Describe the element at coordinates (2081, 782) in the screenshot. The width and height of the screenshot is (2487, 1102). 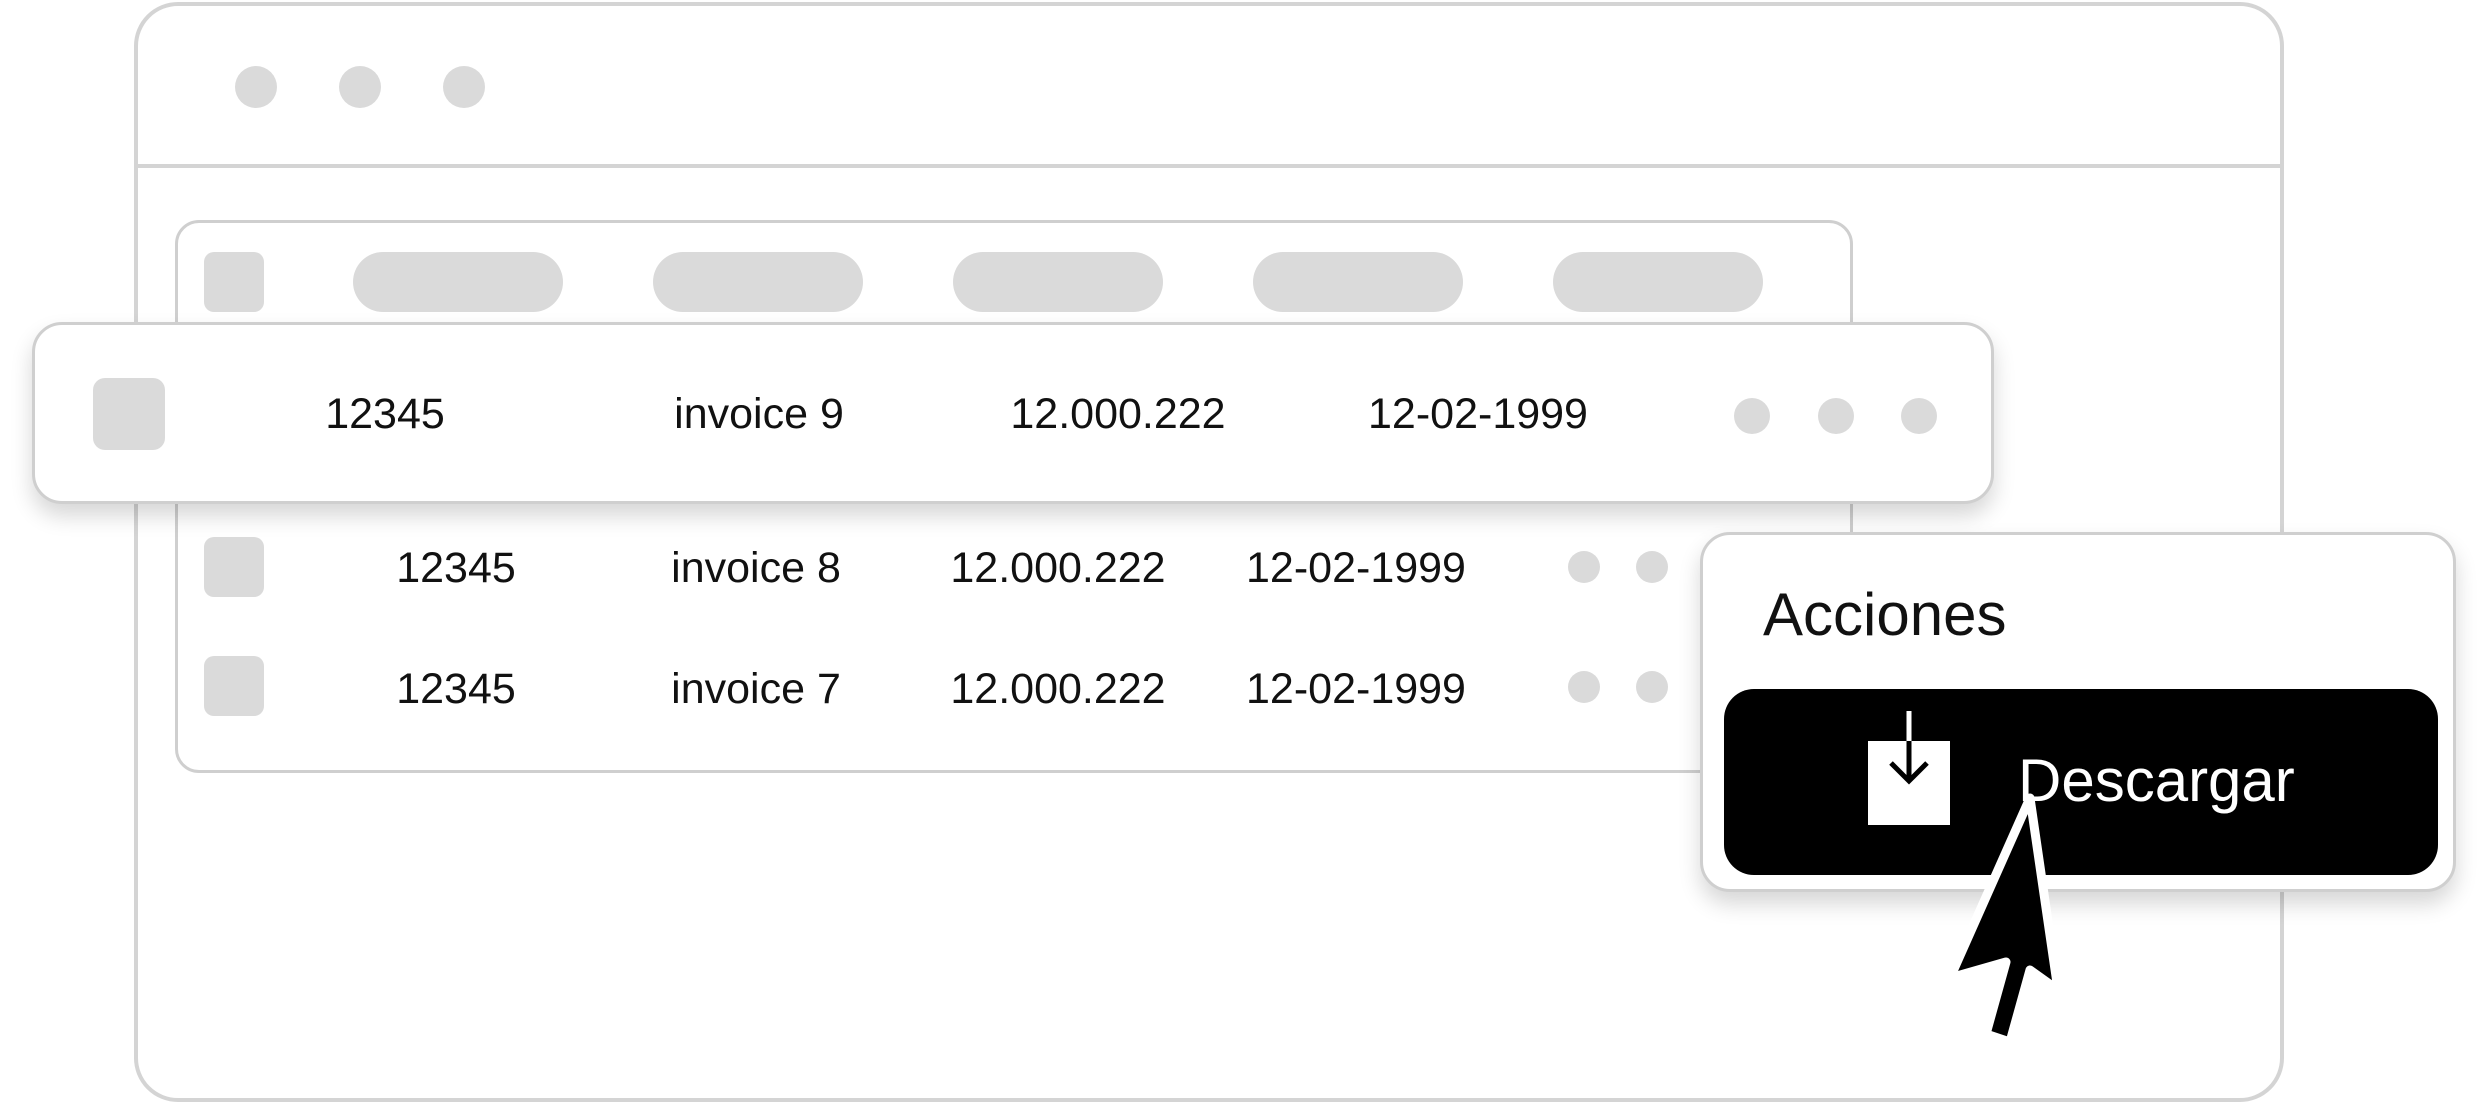
I see `download-button: Descargar` at that location.